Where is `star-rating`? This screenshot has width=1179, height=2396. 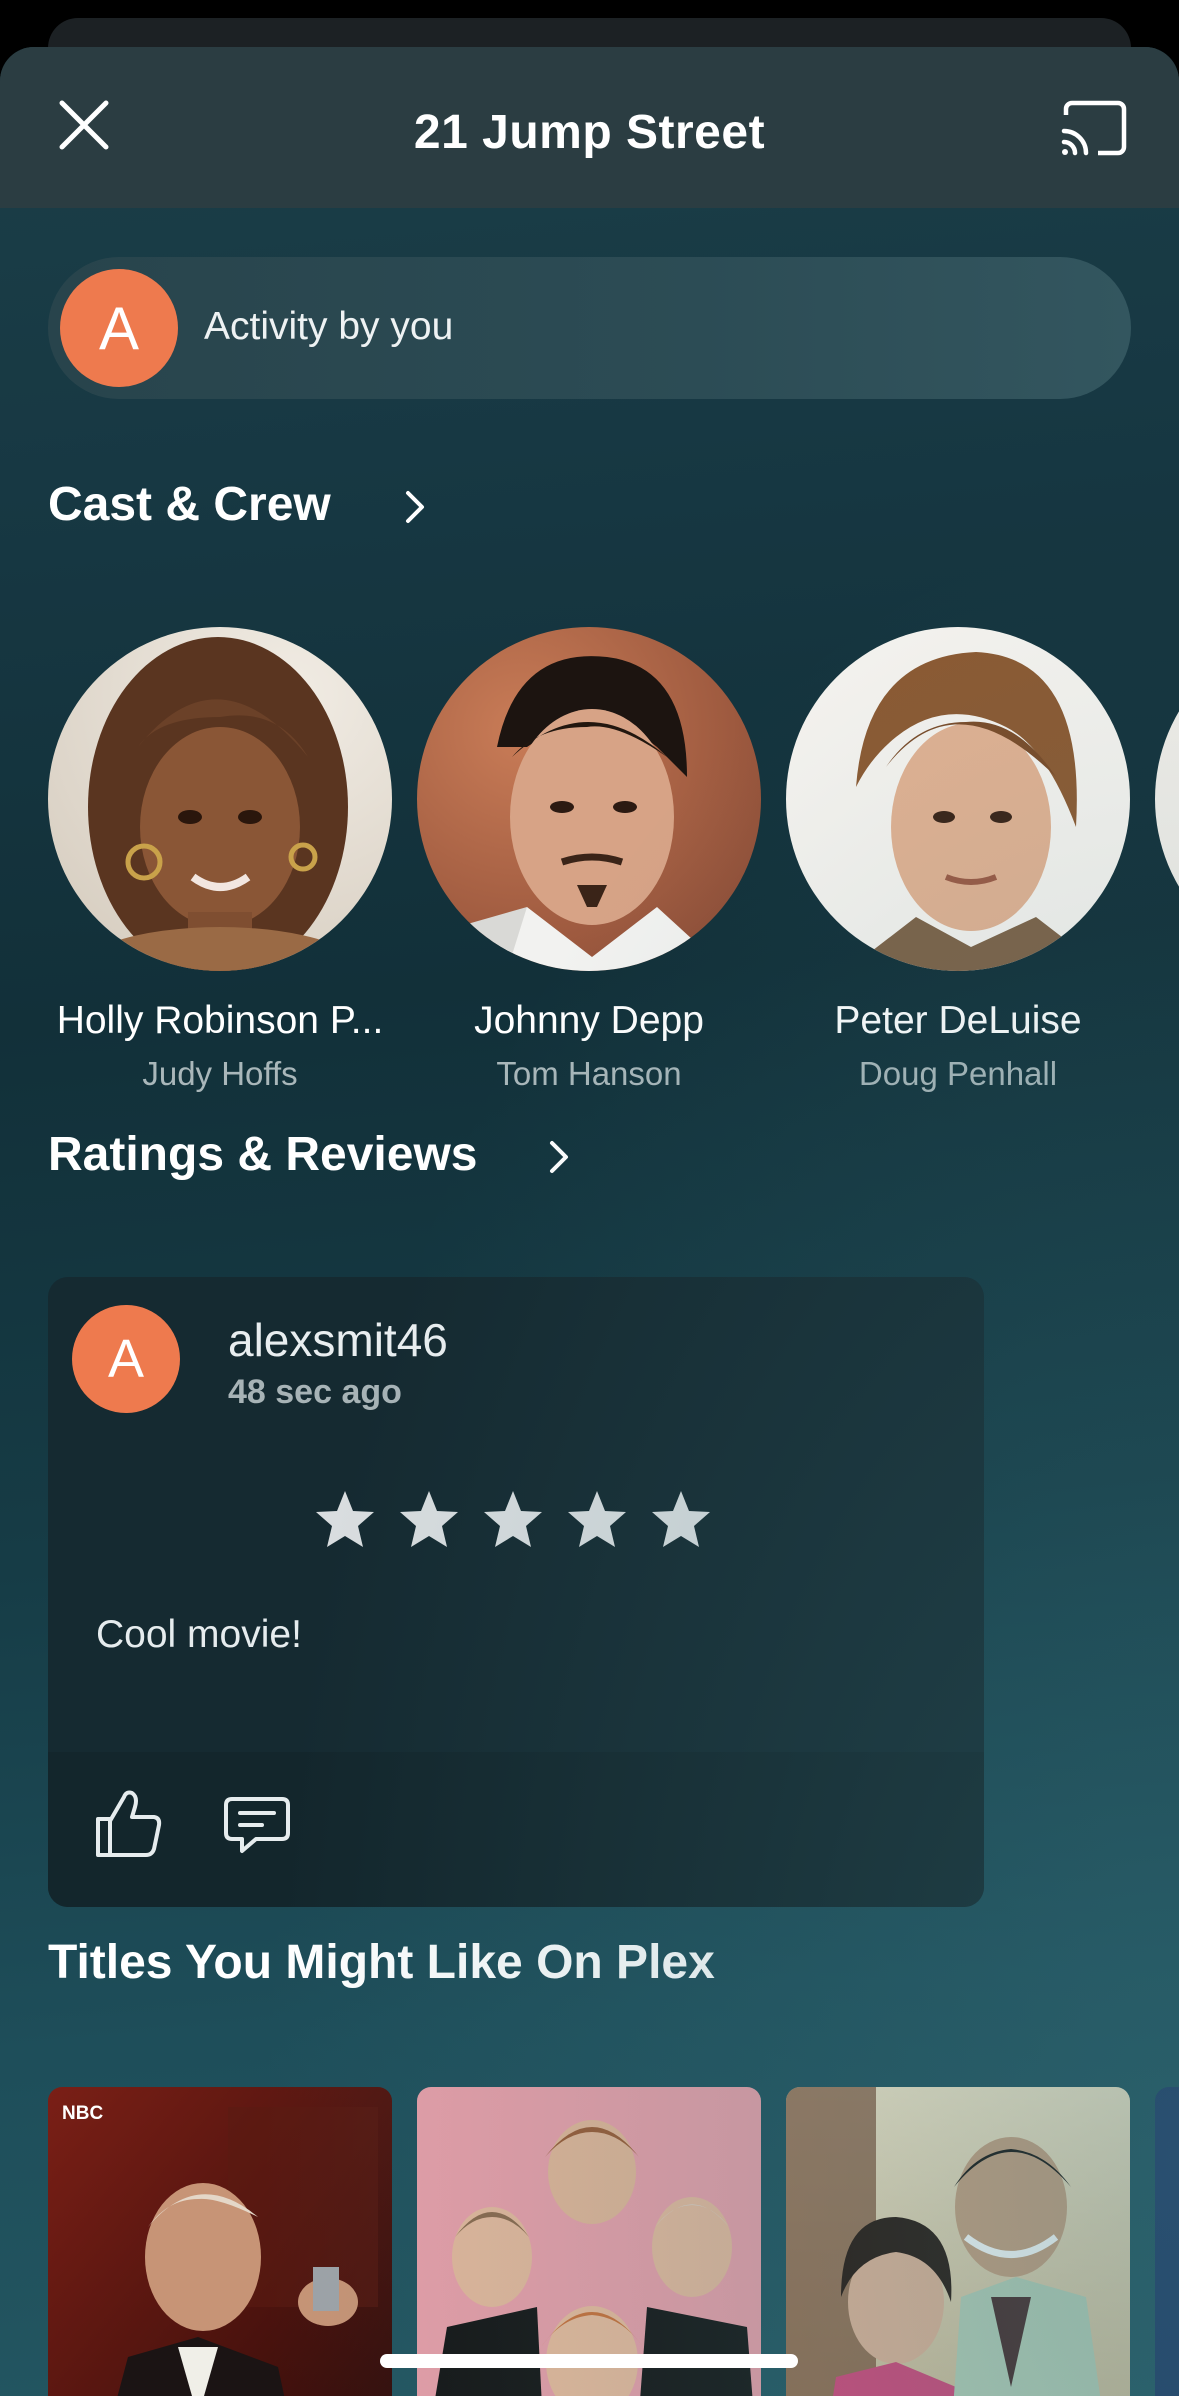 star-rating is located at coordinates (513, 1519).